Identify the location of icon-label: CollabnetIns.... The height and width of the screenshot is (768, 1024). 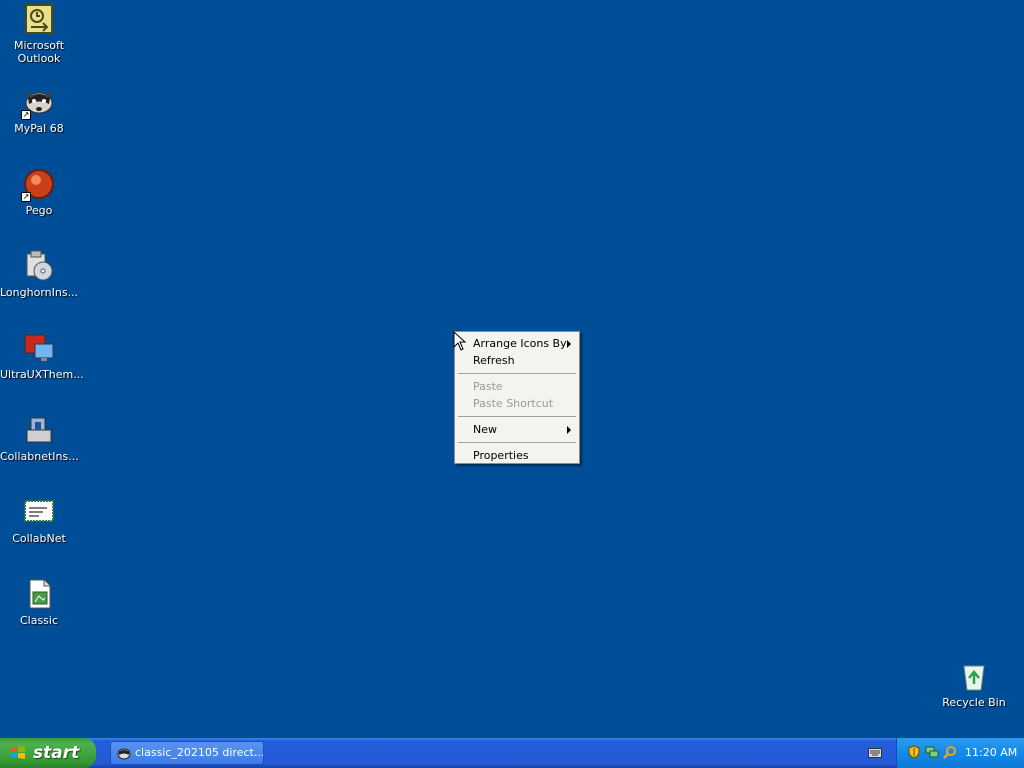
(39, 456).